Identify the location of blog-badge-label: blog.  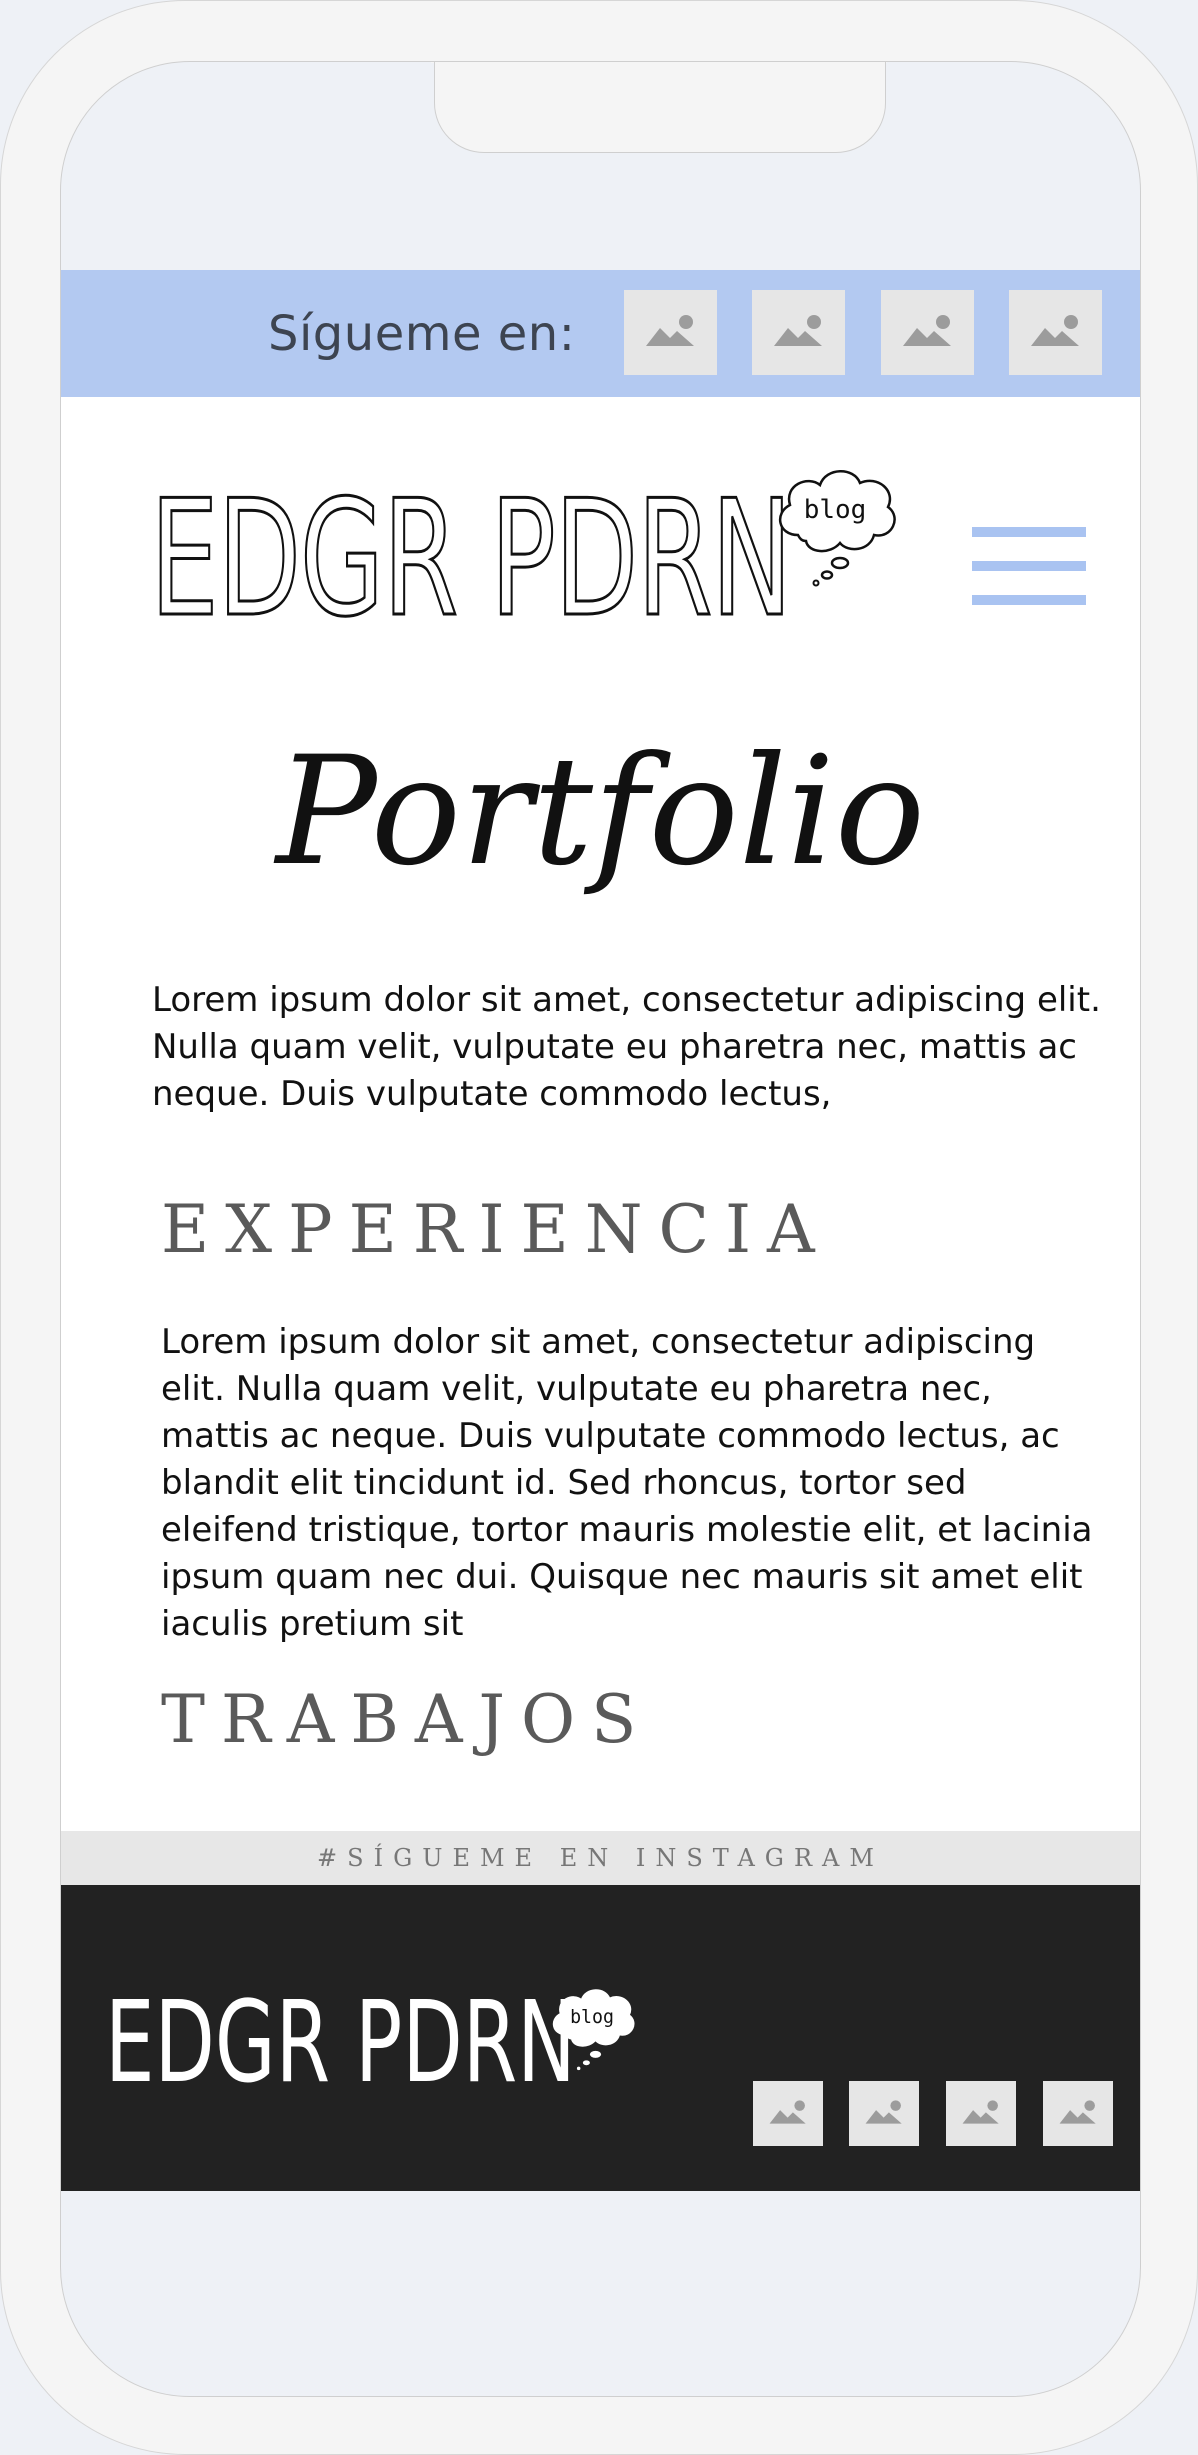
(835, 510).